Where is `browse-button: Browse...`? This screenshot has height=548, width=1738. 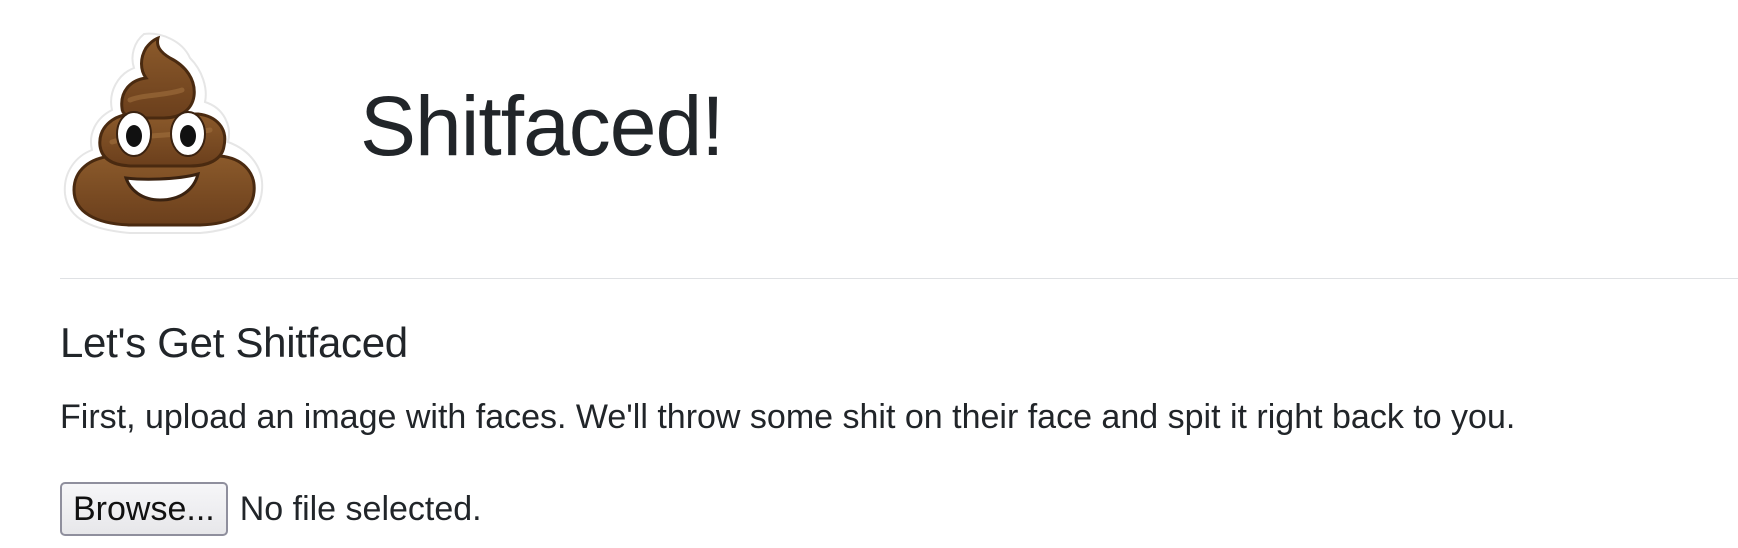 browse-button: Browse... is located at coordinates (144, 509).